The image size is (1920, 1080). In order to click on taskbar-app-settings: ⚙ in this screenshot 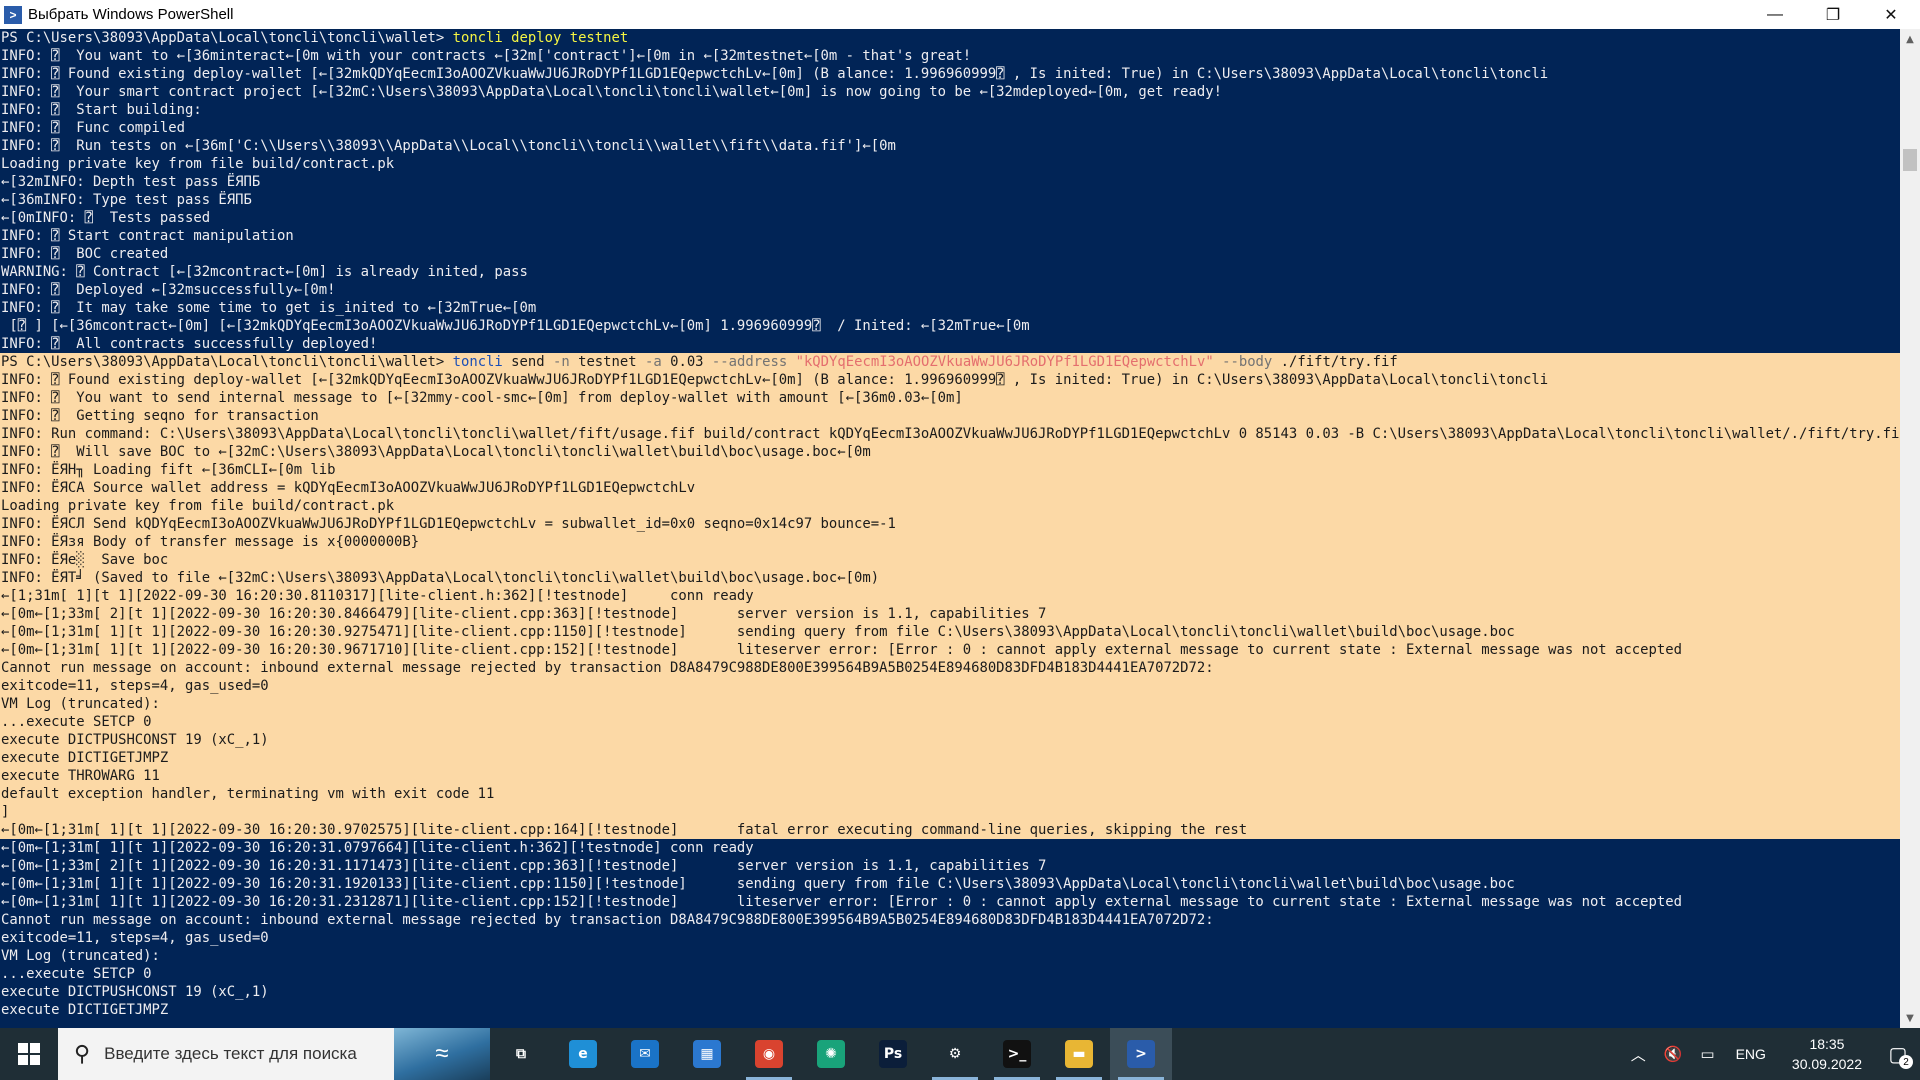, I will do `click(955, 1054)`.